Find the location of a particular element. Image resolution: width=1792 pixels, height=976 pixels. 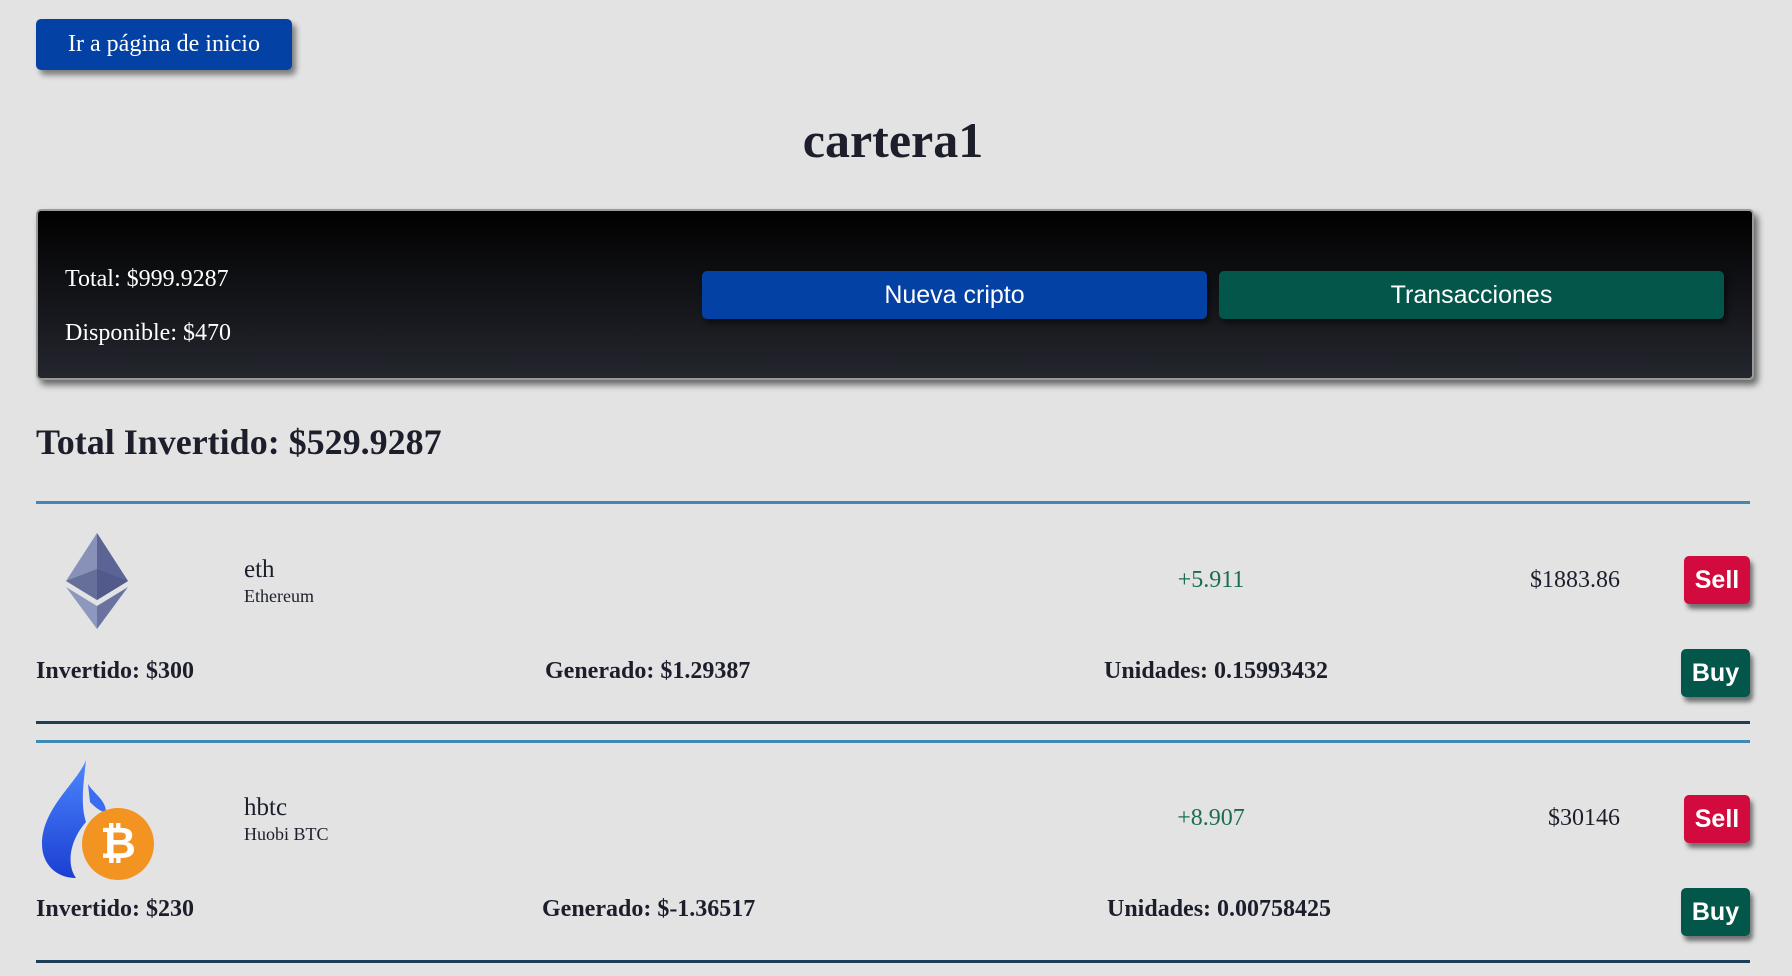

asset-units: Unidades: 0.15993432 is located at coordinates (1216, 671).